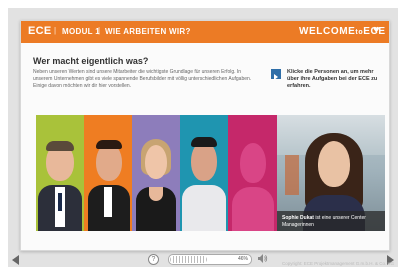 This screenshot has height=274, width=403. What do you see at coordinates (253, 163) in the screenshot?
I see `person-silhouette-head` at bounding box center [253, 163].